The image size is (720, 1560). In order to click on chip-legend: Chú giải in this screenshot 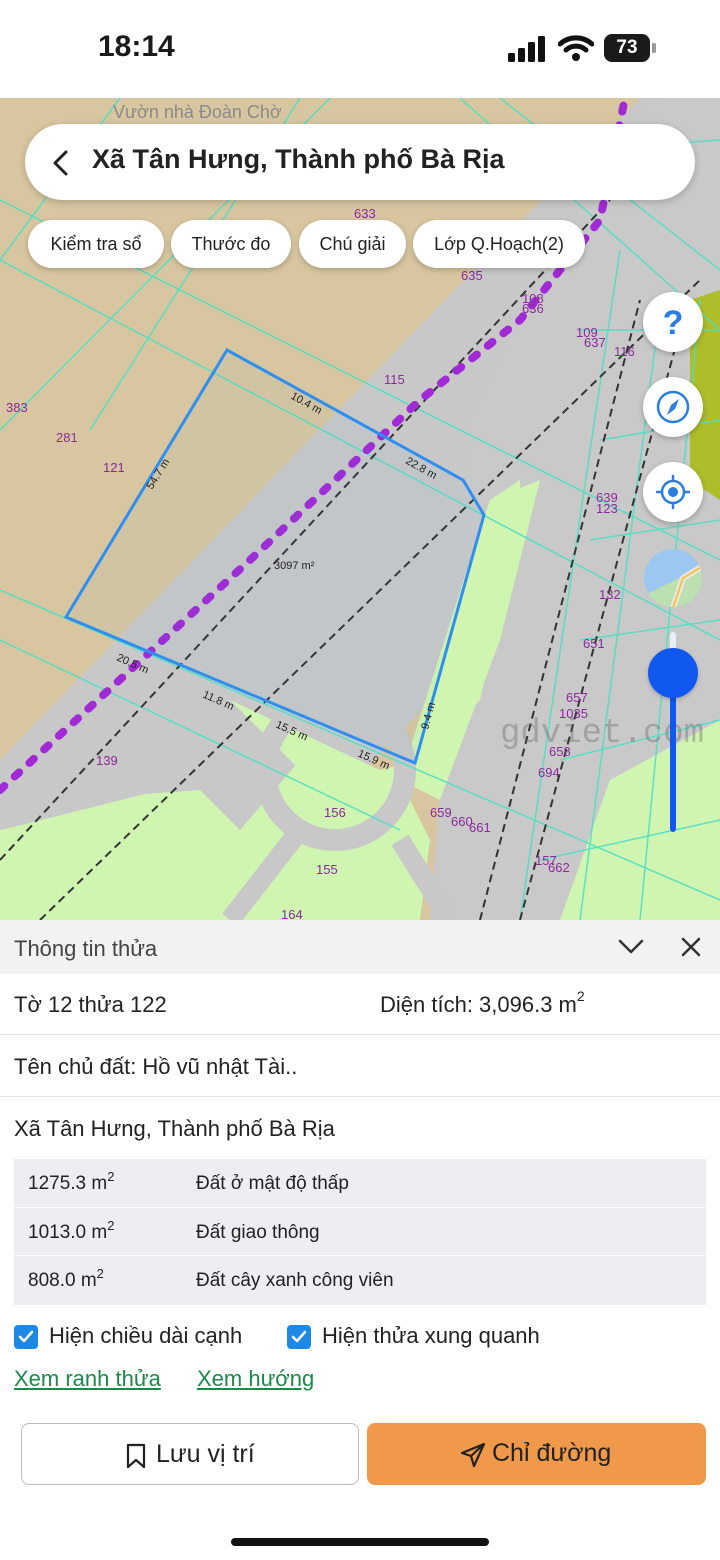, I will do `click(352, 244)`.